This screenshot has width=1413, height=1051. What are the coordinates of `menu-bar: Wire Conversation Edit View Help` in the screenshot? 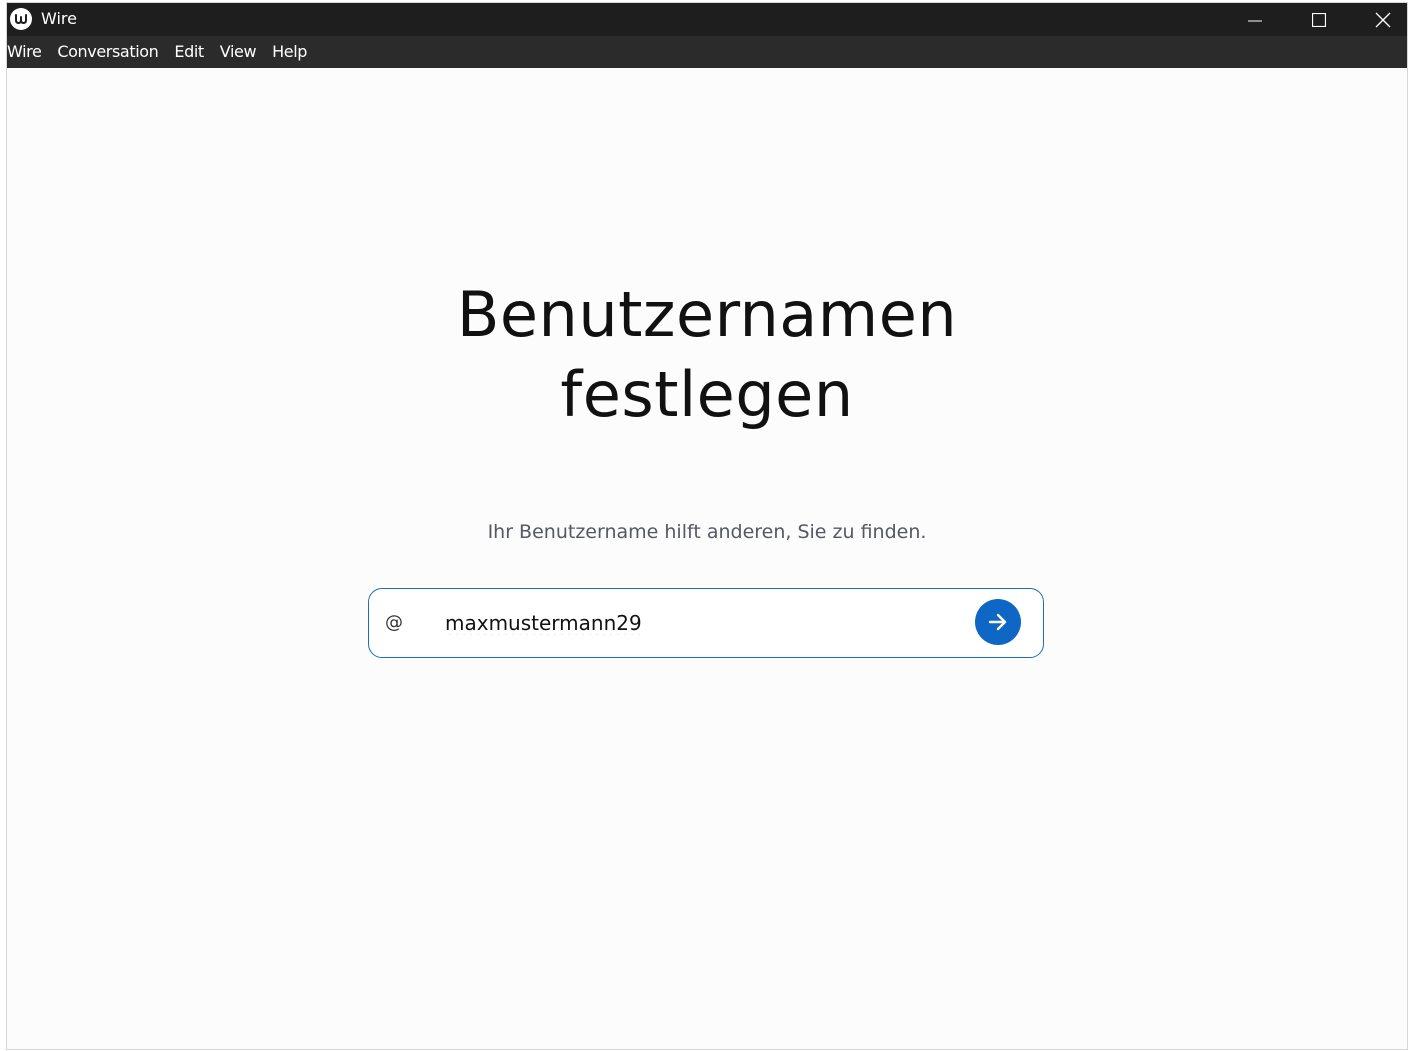 It's located at (707, 52).